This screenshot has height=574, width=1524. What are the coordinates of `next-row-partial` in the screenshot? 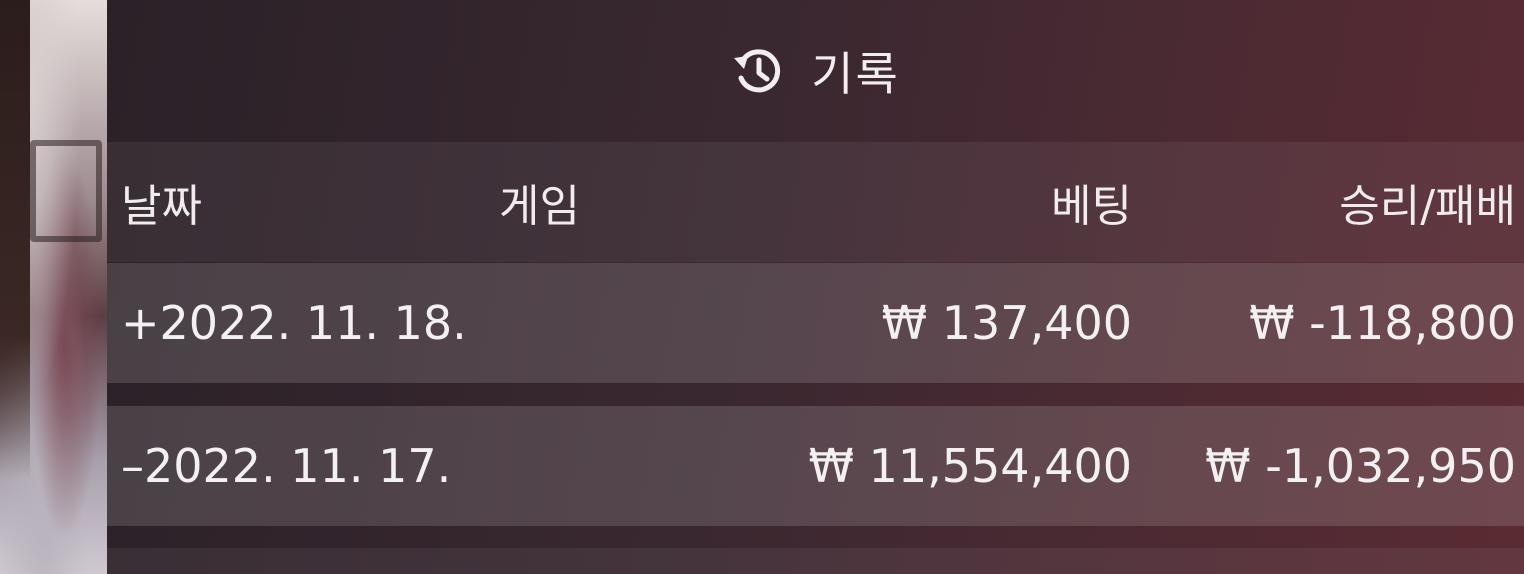 It's located at (815, 561).